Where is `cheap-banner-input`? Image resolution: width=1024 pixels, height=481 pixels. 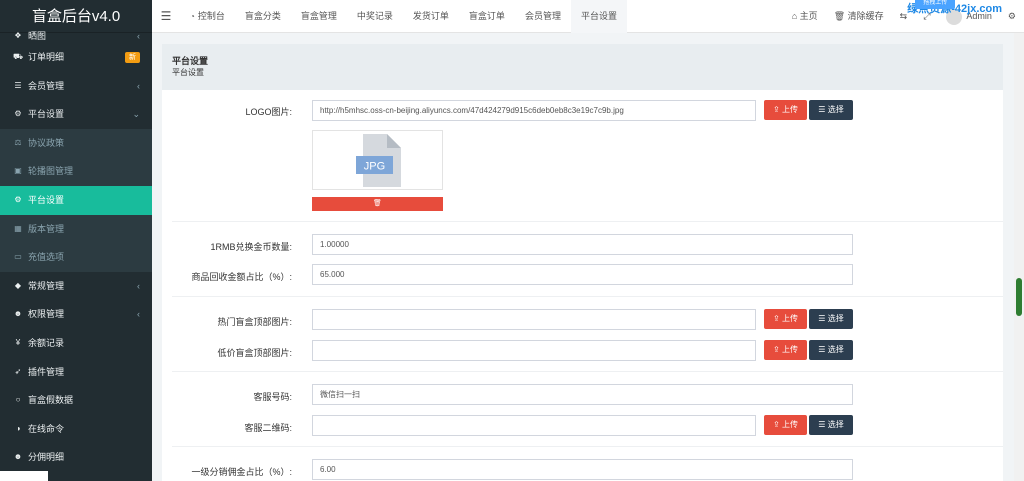
cheap-banner-input is located at coordinates (534, 350).